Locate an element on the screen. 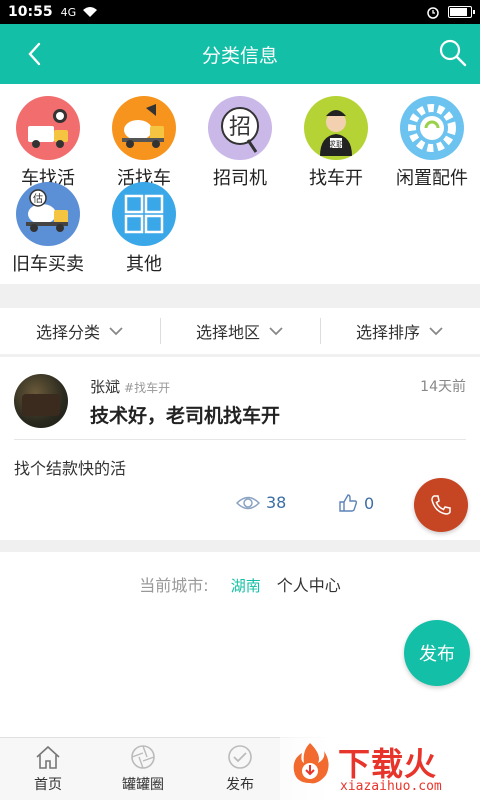 This screenshot has height=800, width=480. nav-circle: 罐罐圈 is located at coordinates (143, 769).